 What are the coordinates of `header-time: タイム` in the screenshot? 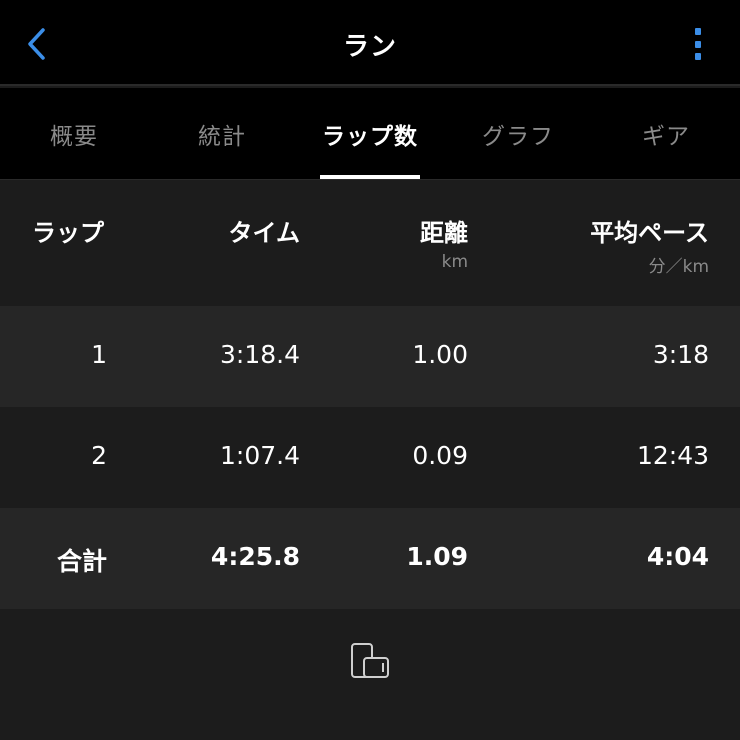 It's located at (264, 230).